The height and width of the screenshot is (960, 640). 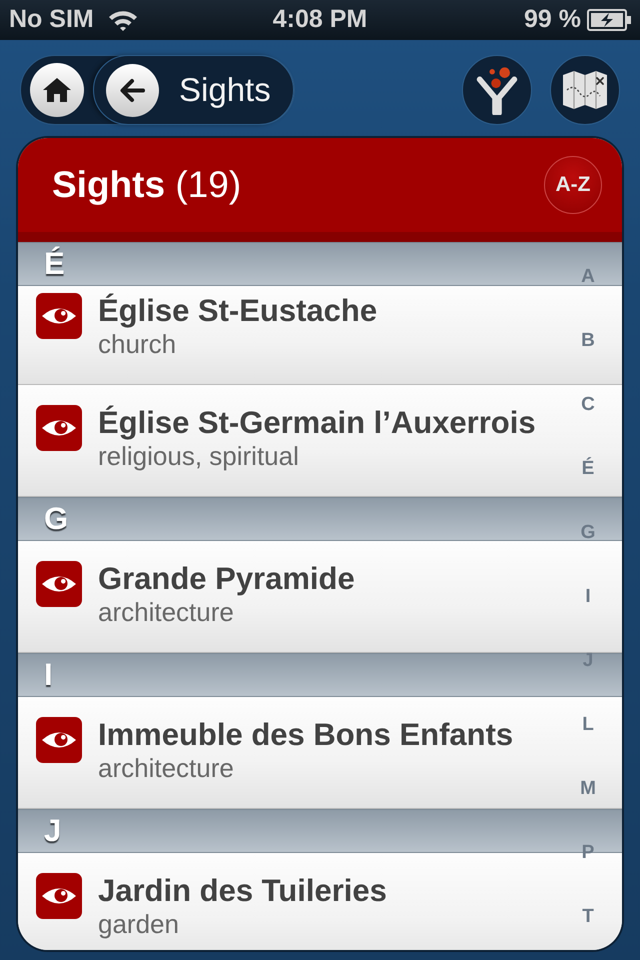 I want to click on place-name: Église St-Eustache, so click(x=238, y=311).